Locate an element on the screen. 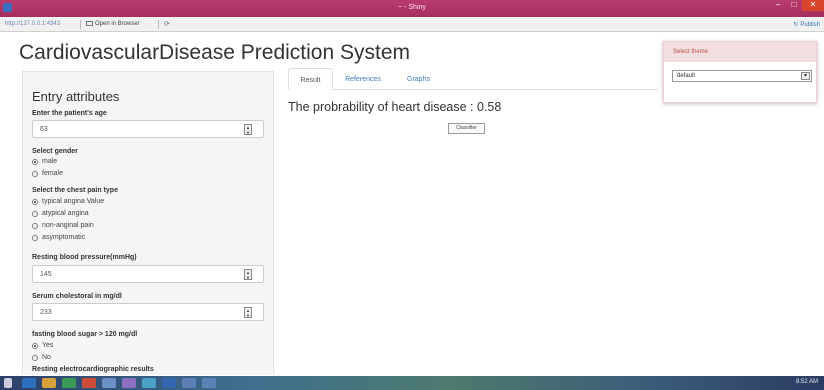 This screenshot has height=390, width=824. window-titlebar: ~ - Shiny – □ ✕ is located at coordinates (412, 8).